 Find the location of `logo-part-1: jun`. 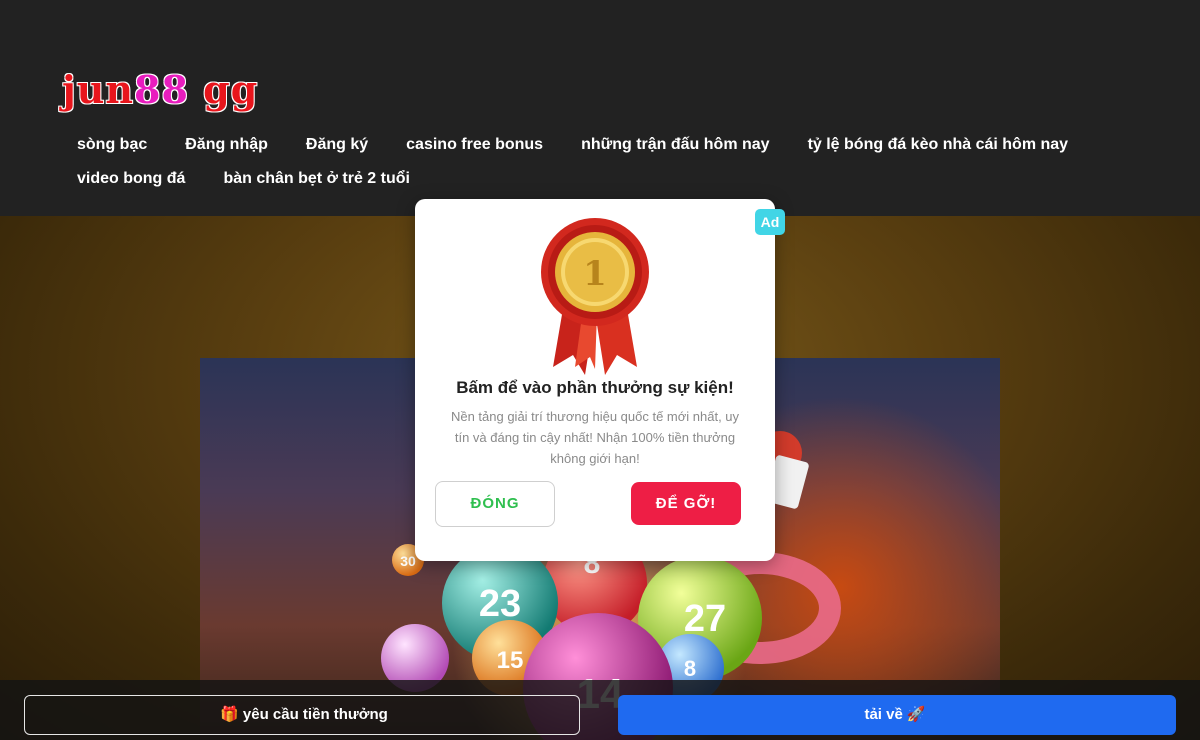

logo-part-1: jun is located at coordinates (98, 89).